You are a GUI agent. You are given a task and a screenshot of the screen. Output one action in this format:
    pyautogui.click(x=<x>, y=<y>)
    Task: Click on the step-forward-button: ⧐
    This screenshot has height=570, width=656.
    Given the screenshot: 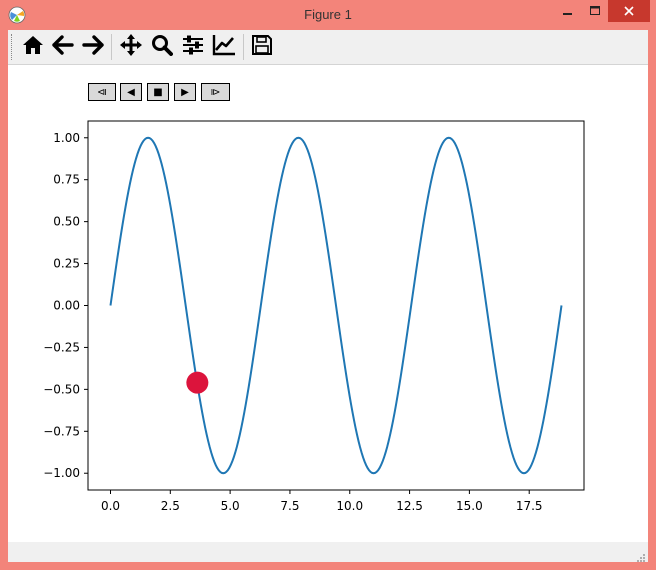 What is the action you would take?
    pyautogui.click(x=215, y=92)
    